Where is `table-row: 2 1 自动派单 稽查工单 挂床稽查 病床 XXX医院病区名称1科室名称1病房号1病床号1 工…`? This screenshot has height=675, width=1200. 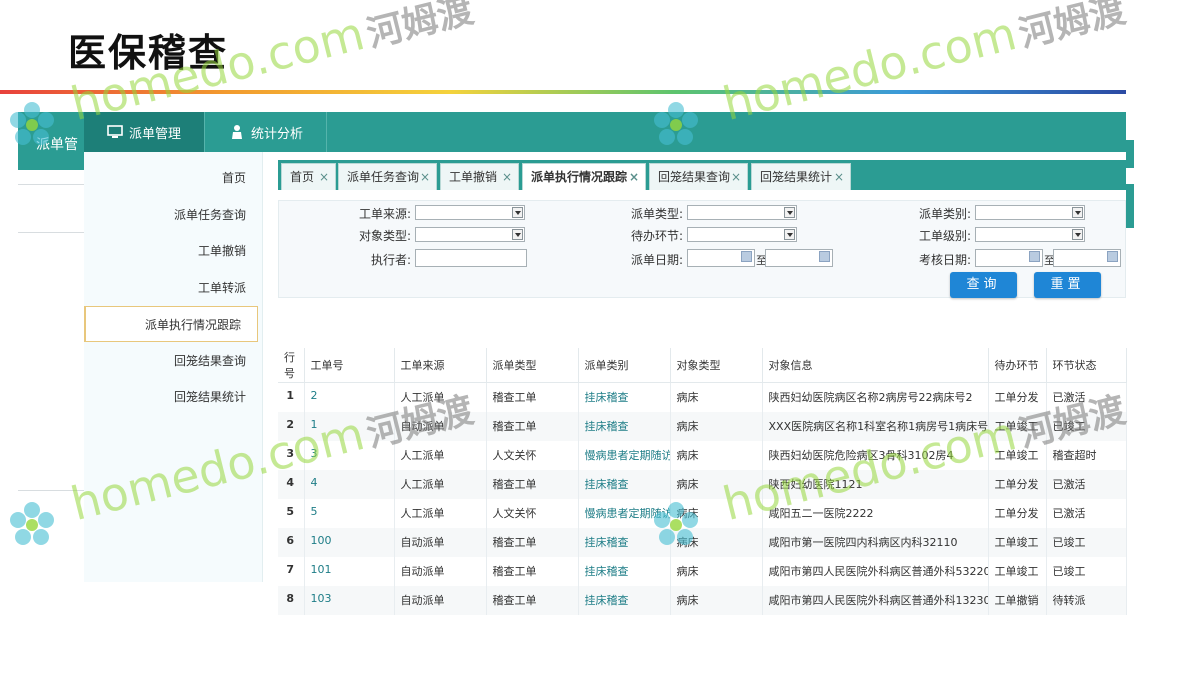
table-row: 2 1 自动派单 稽查工单 挂床稽查 病床 XXX医院病区名称1科室名称1病房号1病床号1 工… is located at coordinates (702, 426).